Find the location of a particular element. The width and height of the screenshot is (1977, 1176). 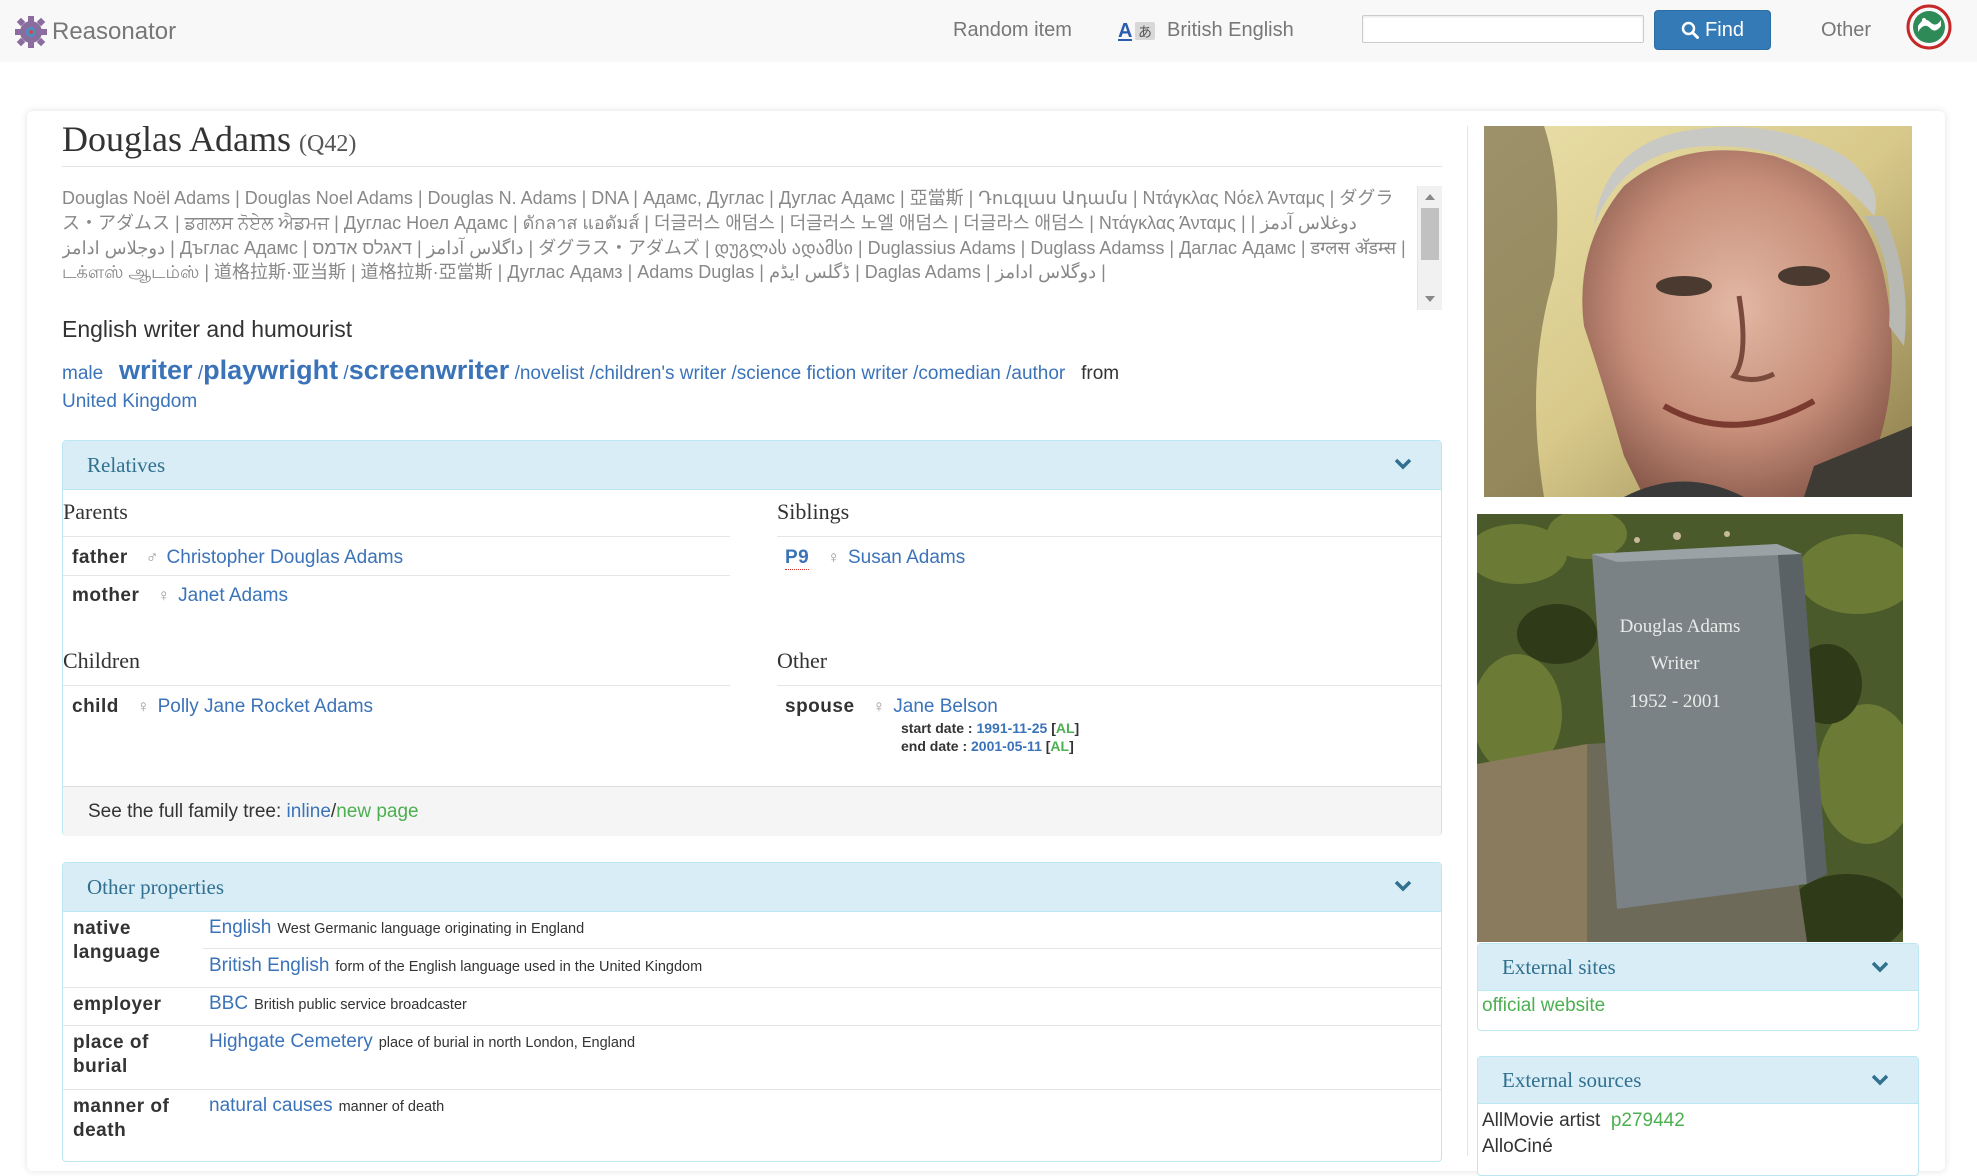

native-language-label: native language is located at coordinates (117, 940).